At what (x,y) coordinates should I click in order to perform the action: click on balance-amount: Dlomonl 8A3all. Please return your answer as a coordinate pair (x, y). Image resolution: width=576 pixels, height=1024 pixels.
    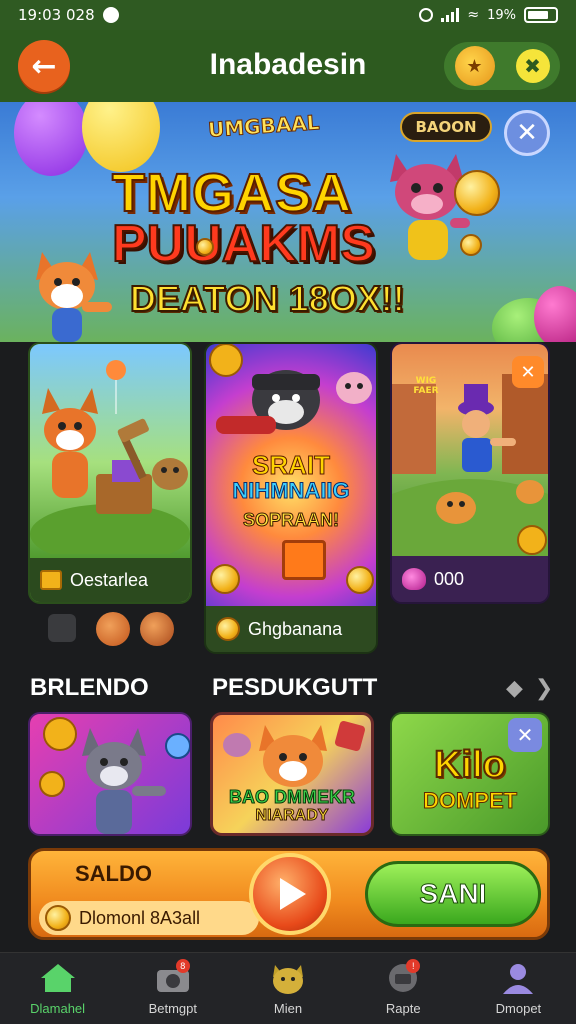
    Looking at the image, I should click on (140, 917).